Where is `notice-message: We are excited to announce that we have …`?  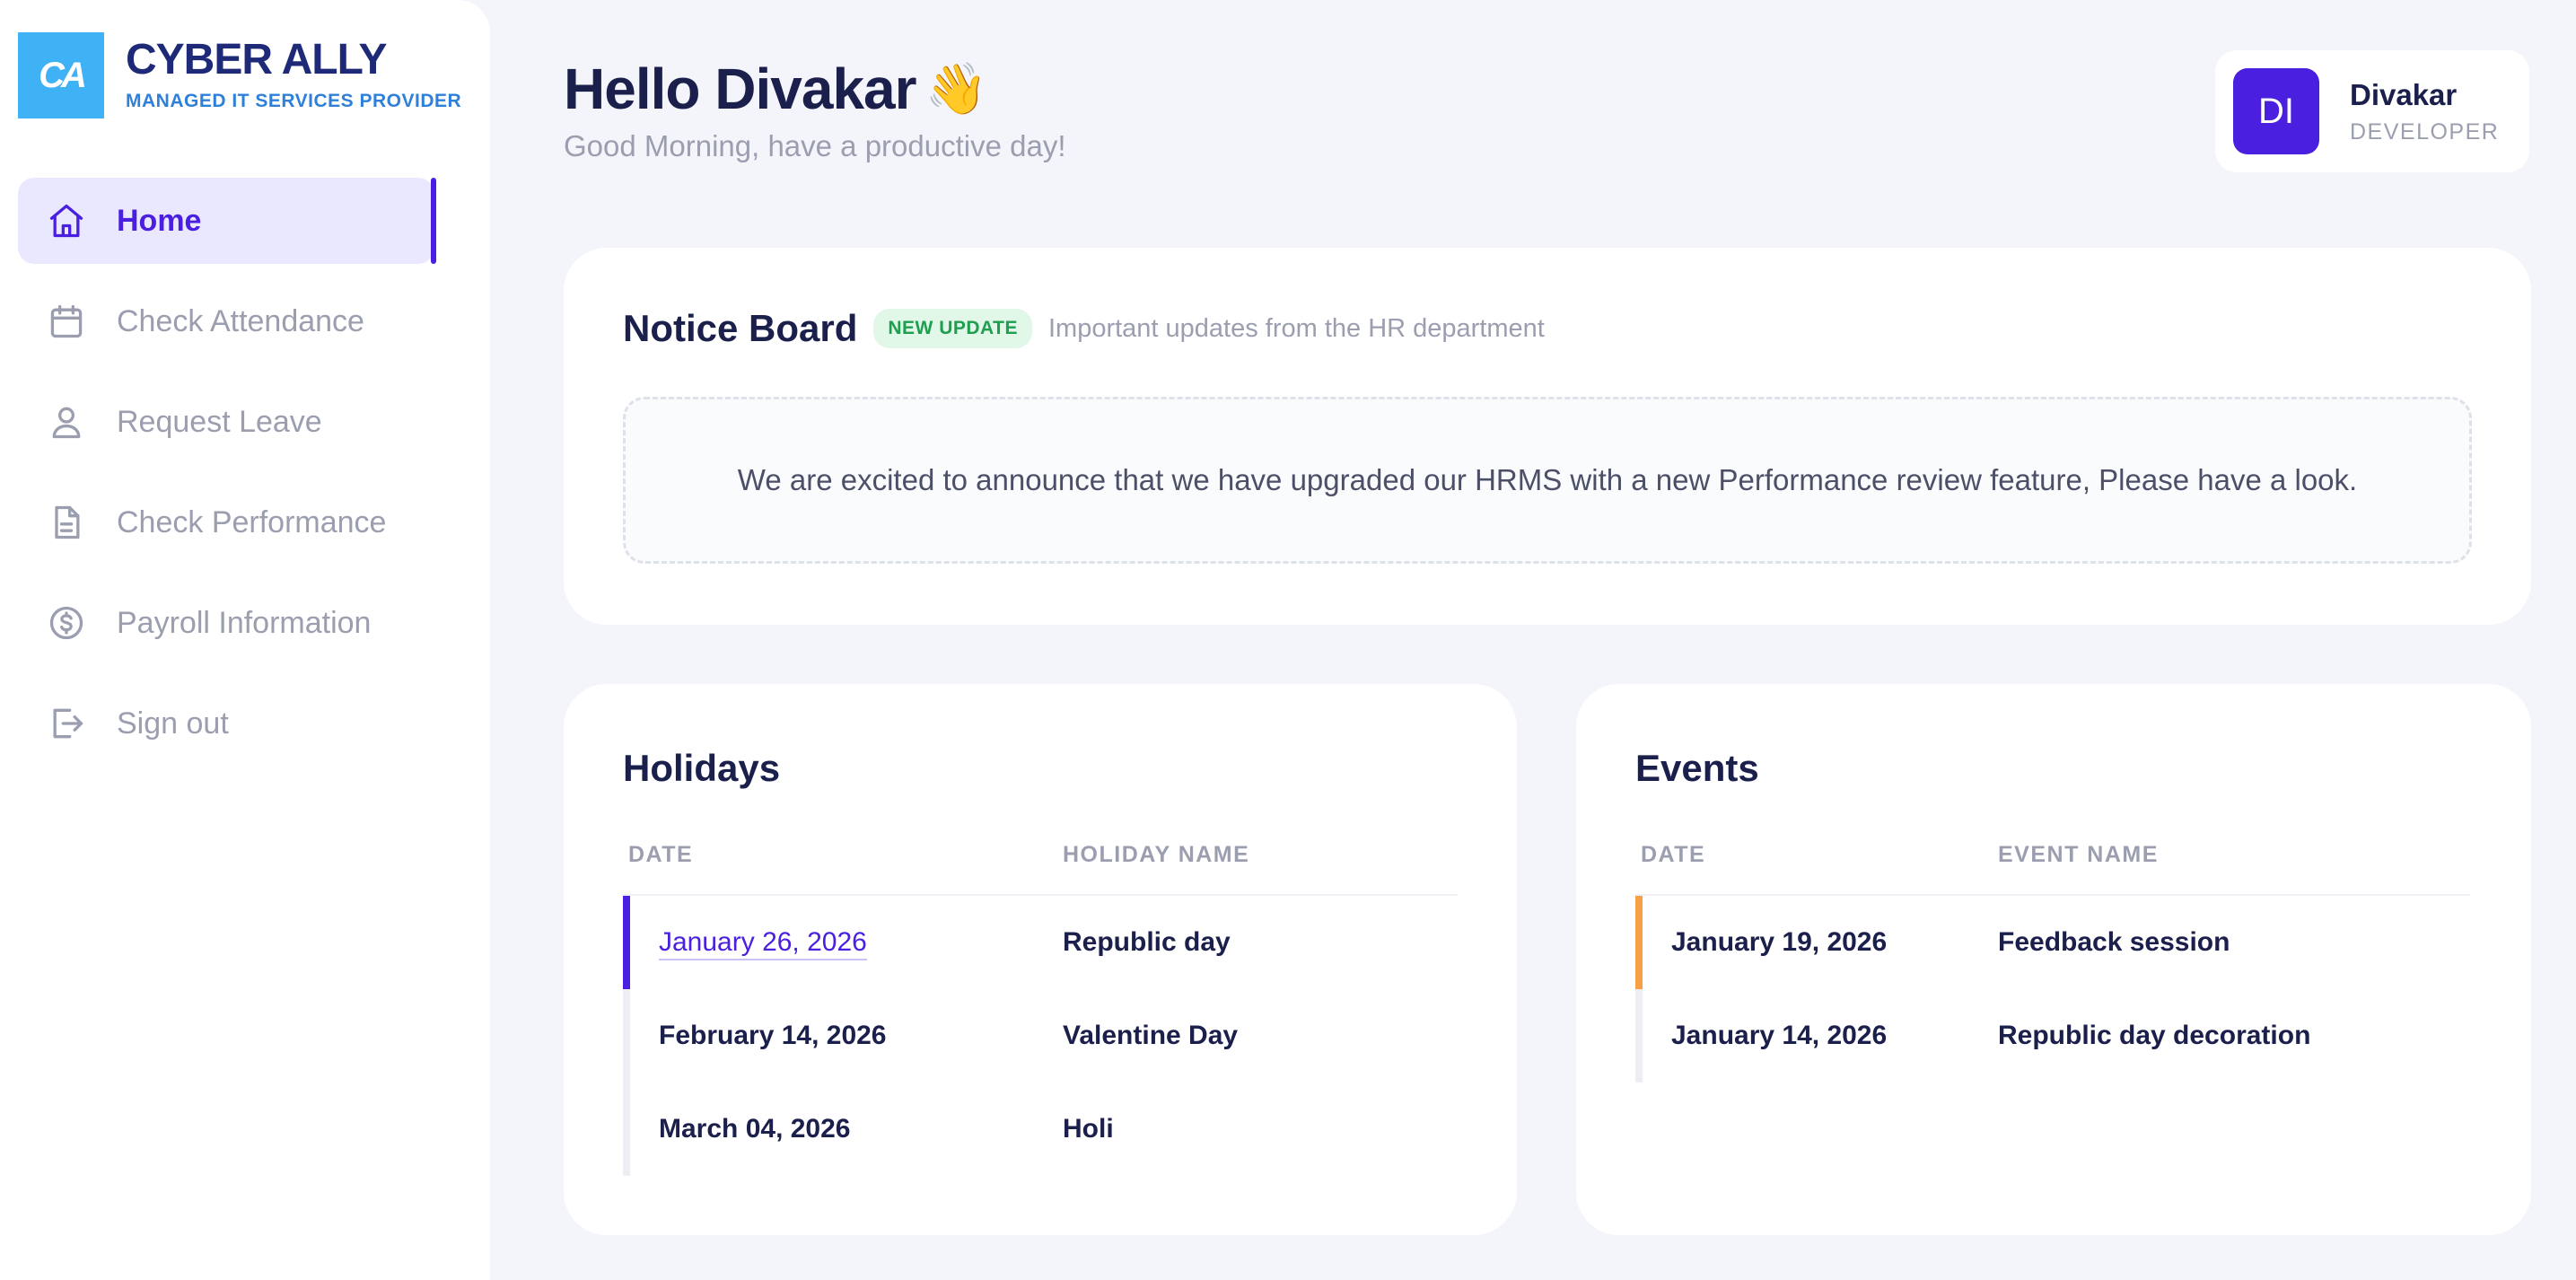 notice-message: We are excited to announce that we have … is located at coordinates (1547, 480).